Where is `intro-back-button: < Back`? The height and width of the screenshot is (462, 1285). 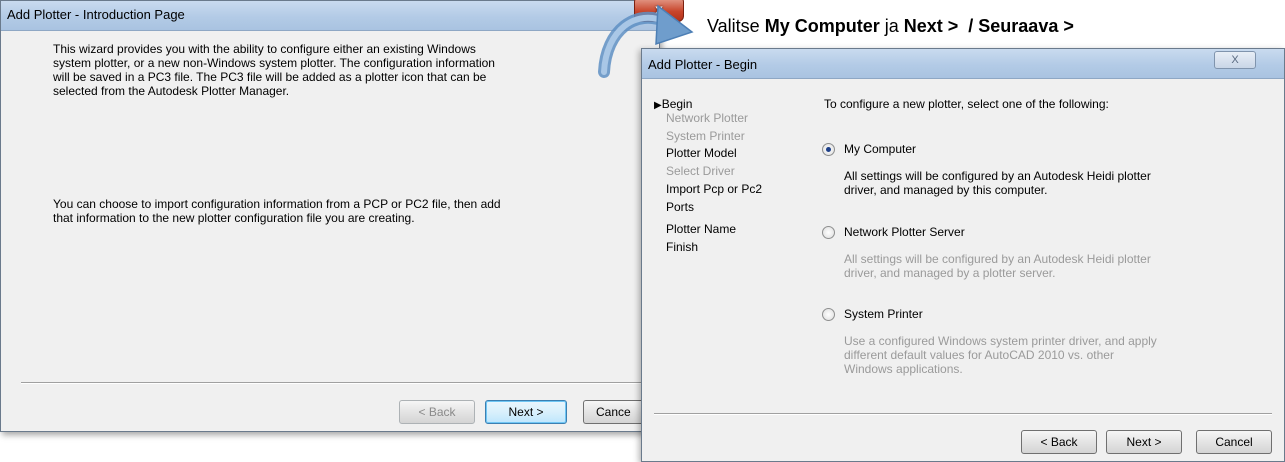
intro-back-button: < Back is located at coordinates (437, 412).